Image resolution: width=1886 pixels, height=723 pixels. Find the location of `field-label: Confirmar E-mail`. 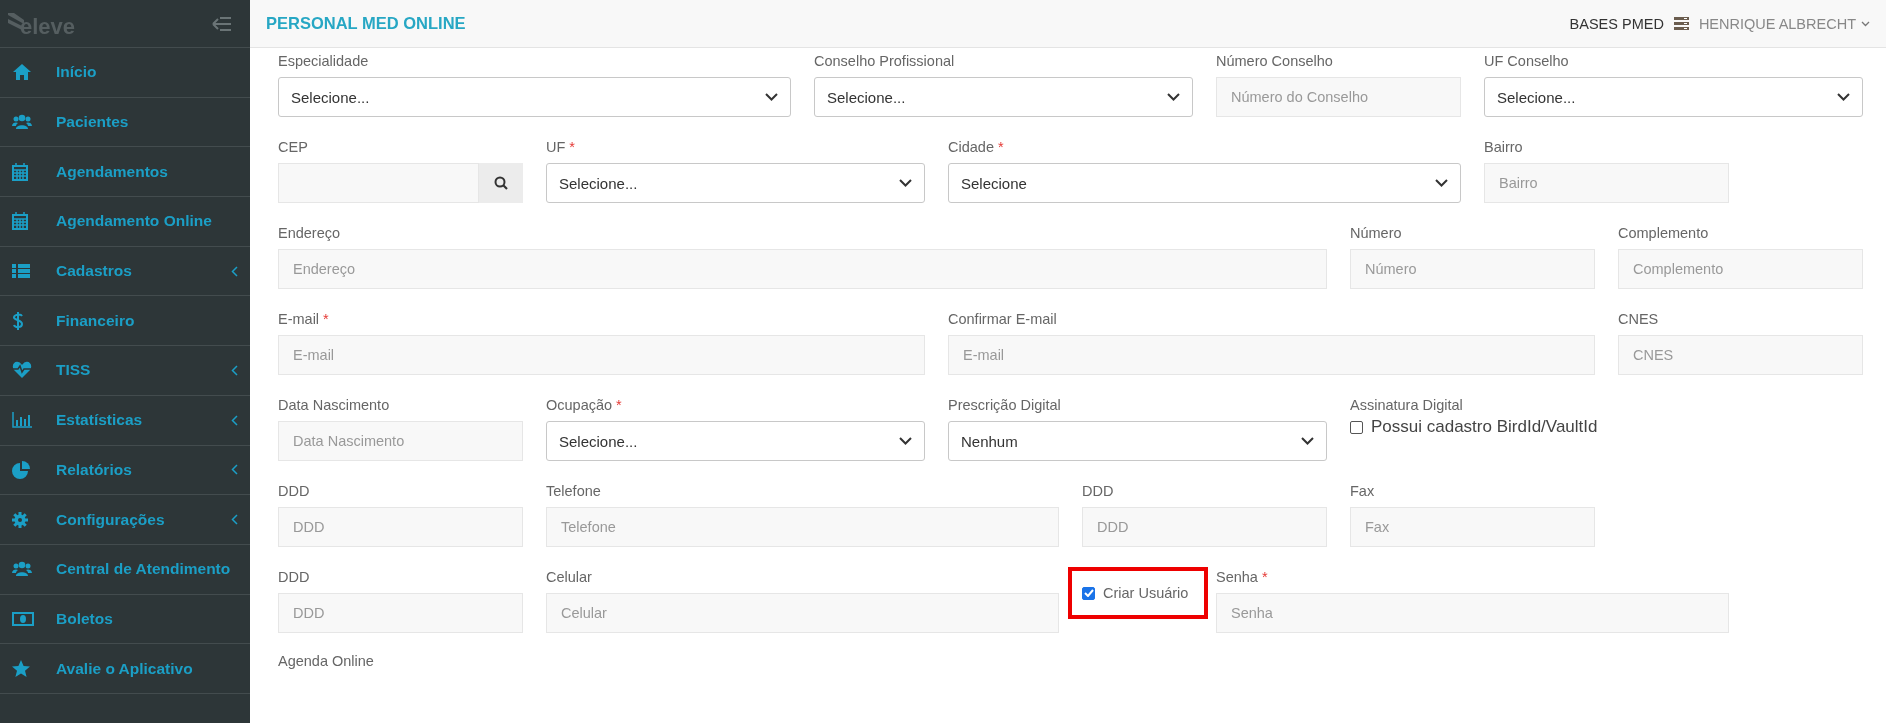

field-label: Confirmar E-mail is located at coordinates (1002, 319).